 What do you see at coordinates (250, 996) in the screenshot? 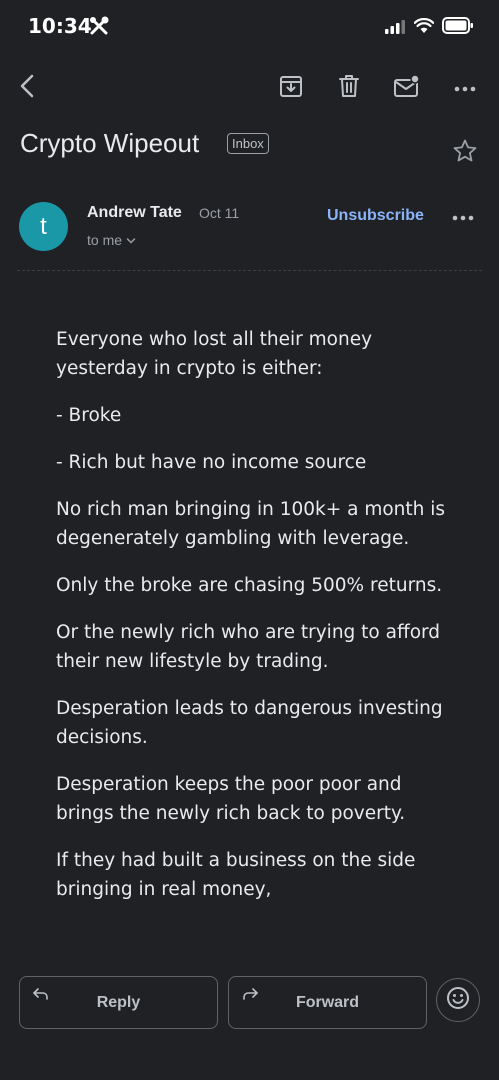
I see `forward-icon` at bounding box center [250, 996].